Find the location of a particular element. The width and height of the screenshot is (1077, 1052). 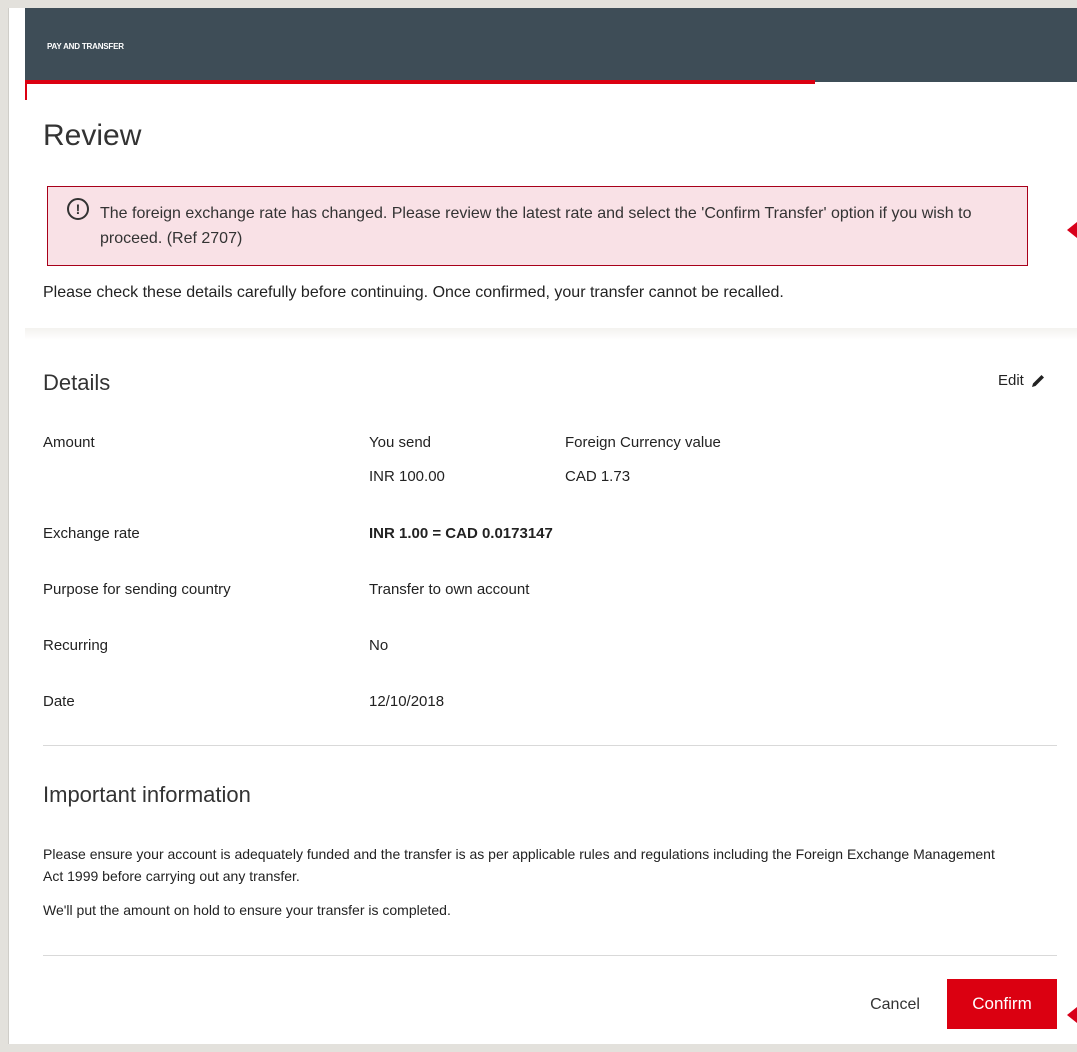

progress-bar is located at coordinates (420, 82).